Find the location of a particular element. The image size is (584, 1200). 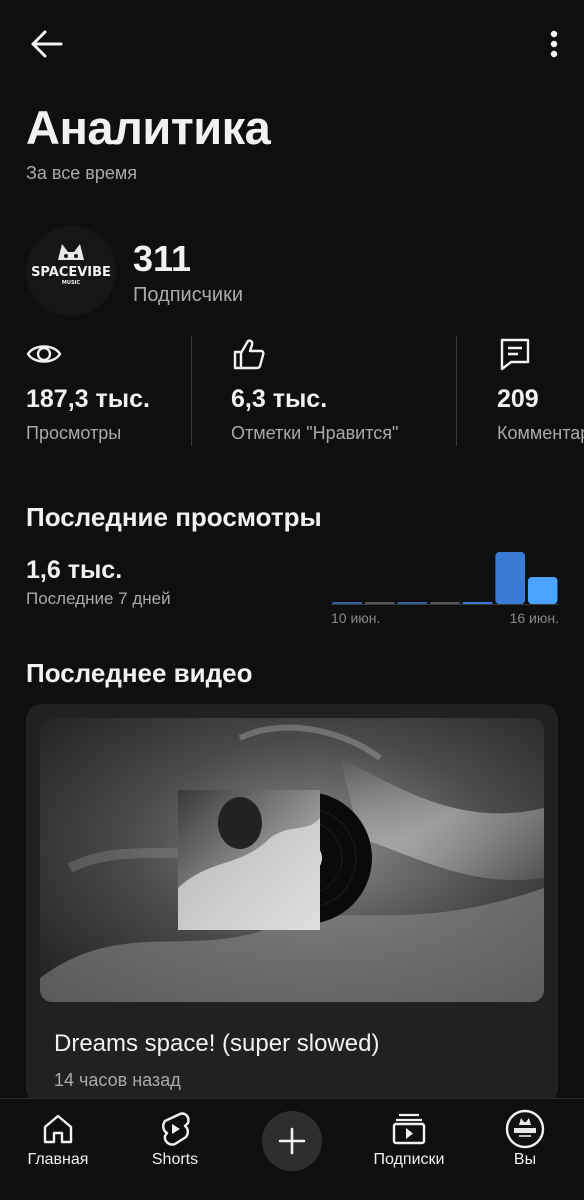

channel-summary: SPACEVIBE MUSIC 311 Подписчики is located at coordinates (296, 271).